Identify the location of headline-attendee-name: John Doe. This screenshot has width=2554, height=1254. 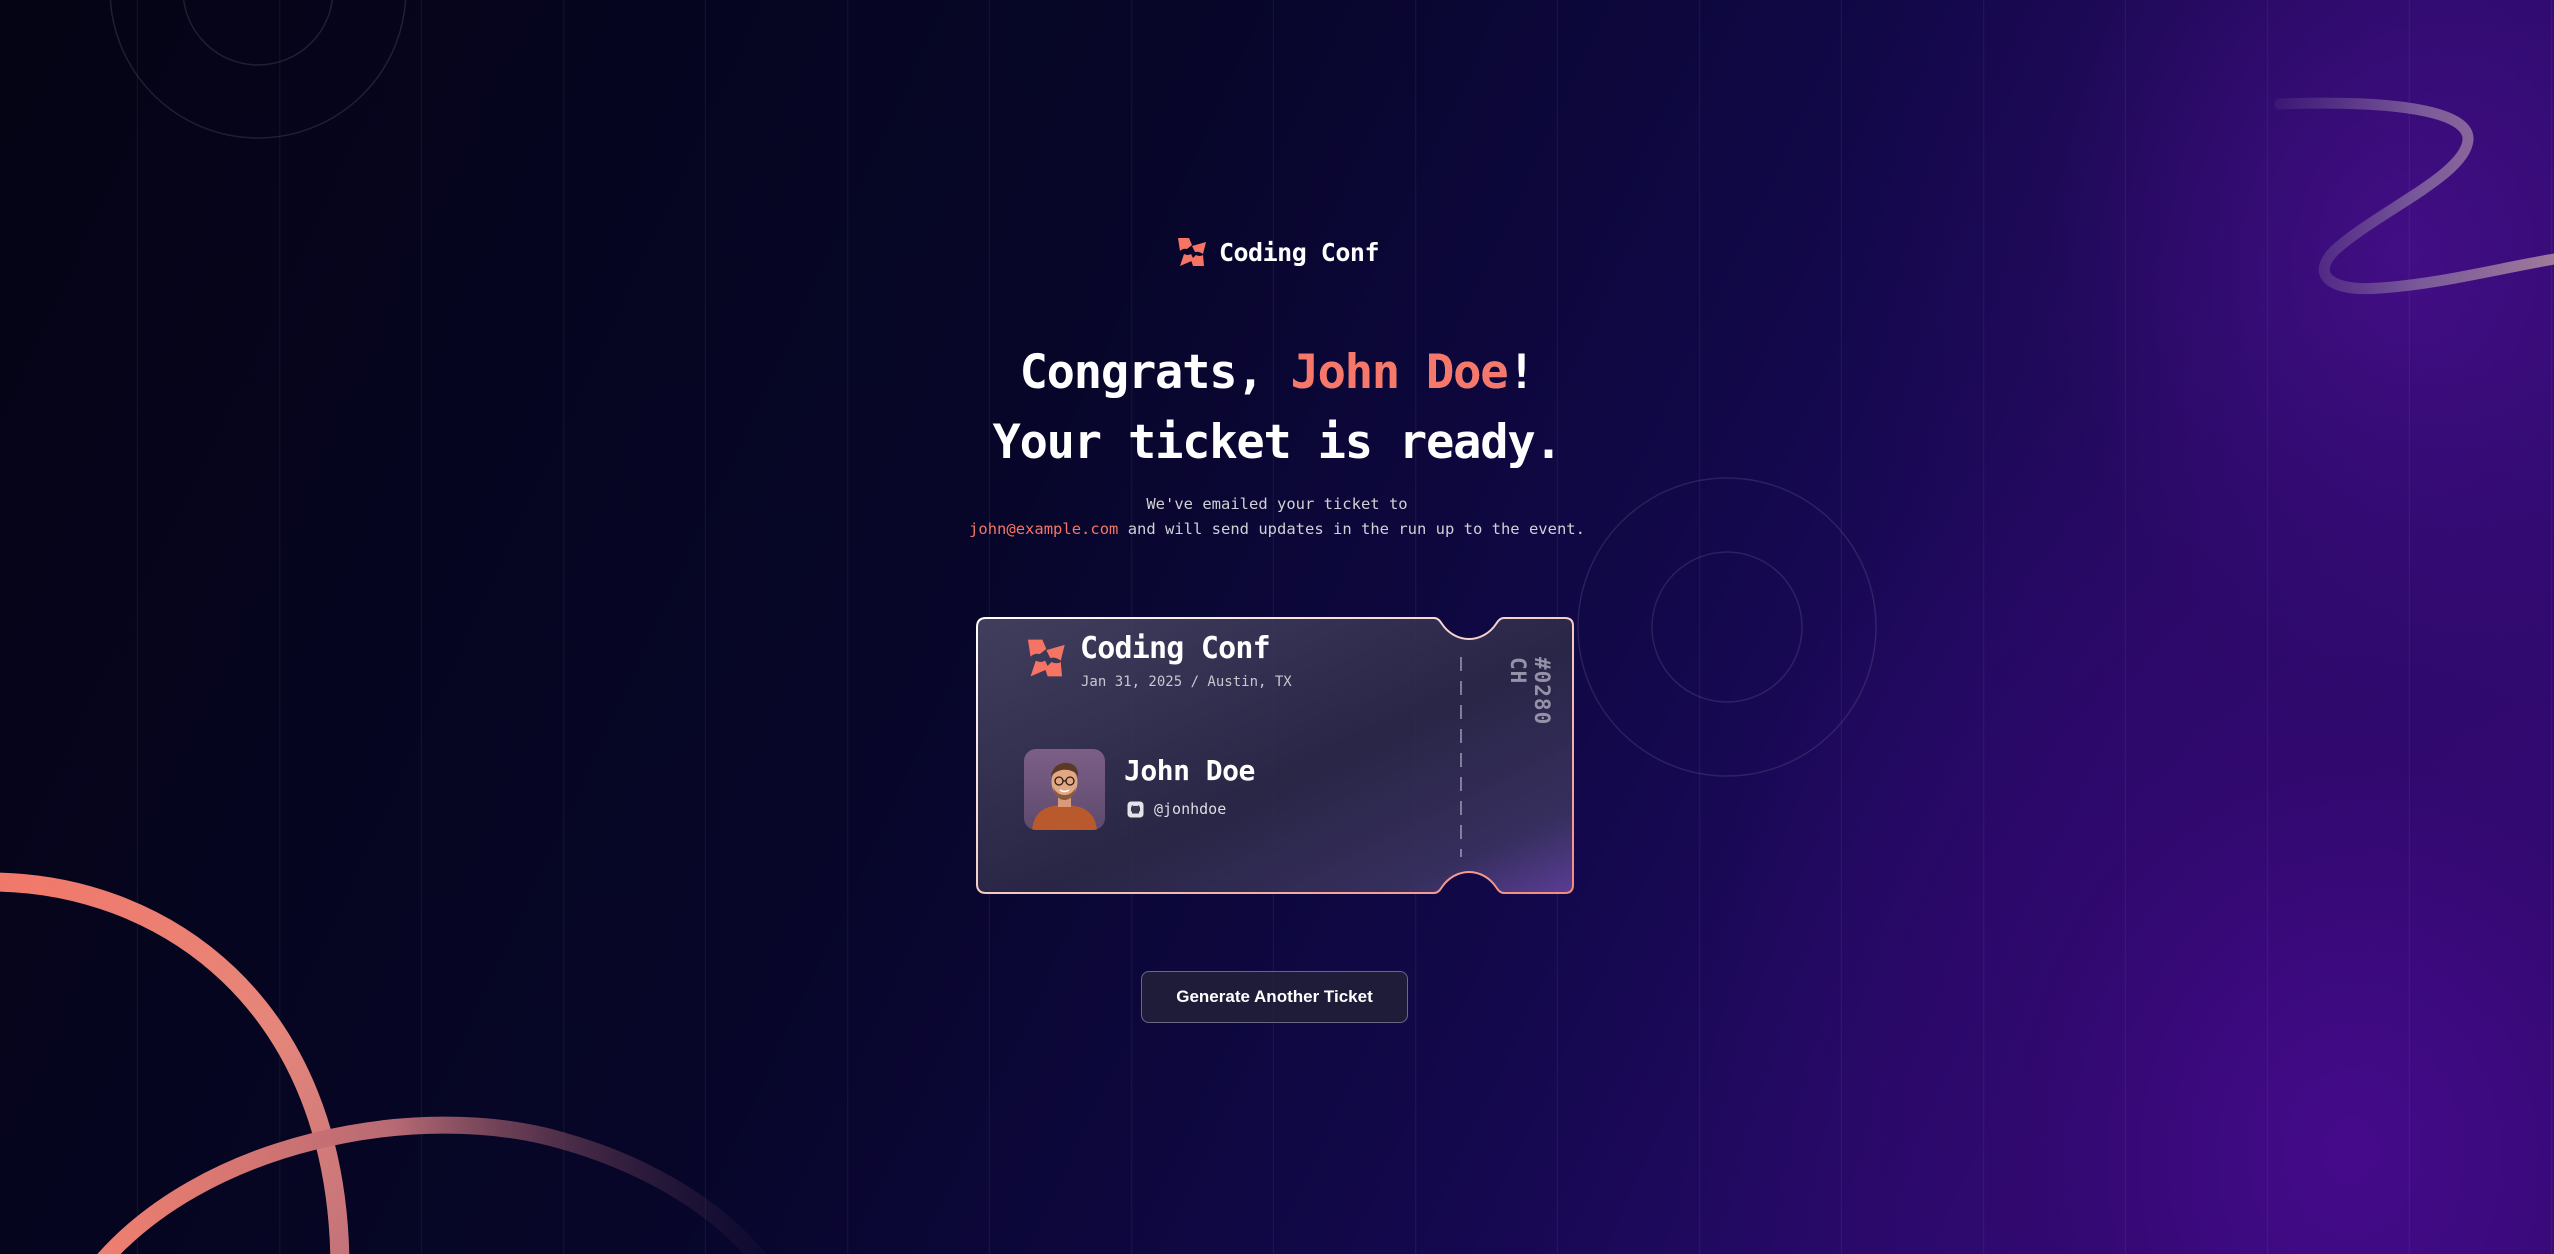
(1399, 372).